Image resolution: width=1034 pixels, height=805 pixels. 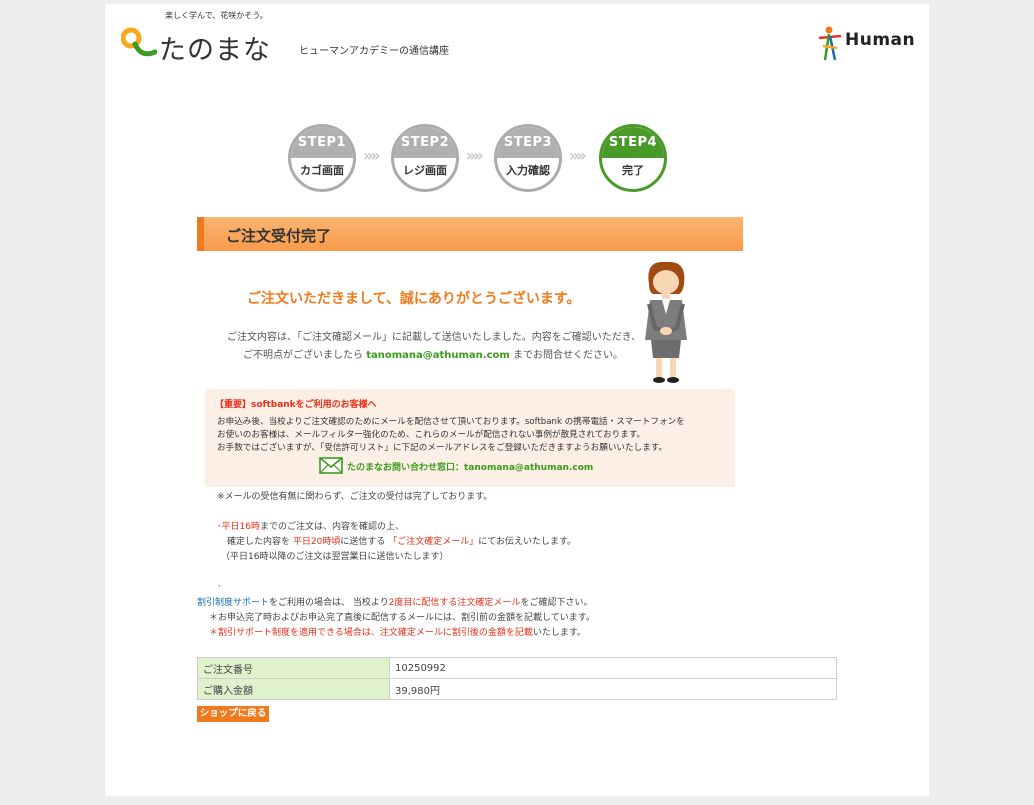 I want to click on step-4-current: STEP4 完了, so click(x=633, y=158).